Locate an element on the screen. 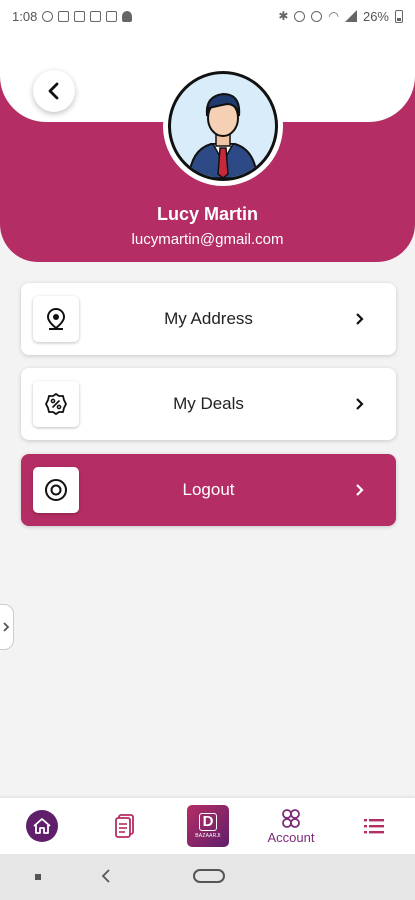 The width and height of the screenshot is (415, 900). menu-item-label: My Address is located at coordinates (208, 318).